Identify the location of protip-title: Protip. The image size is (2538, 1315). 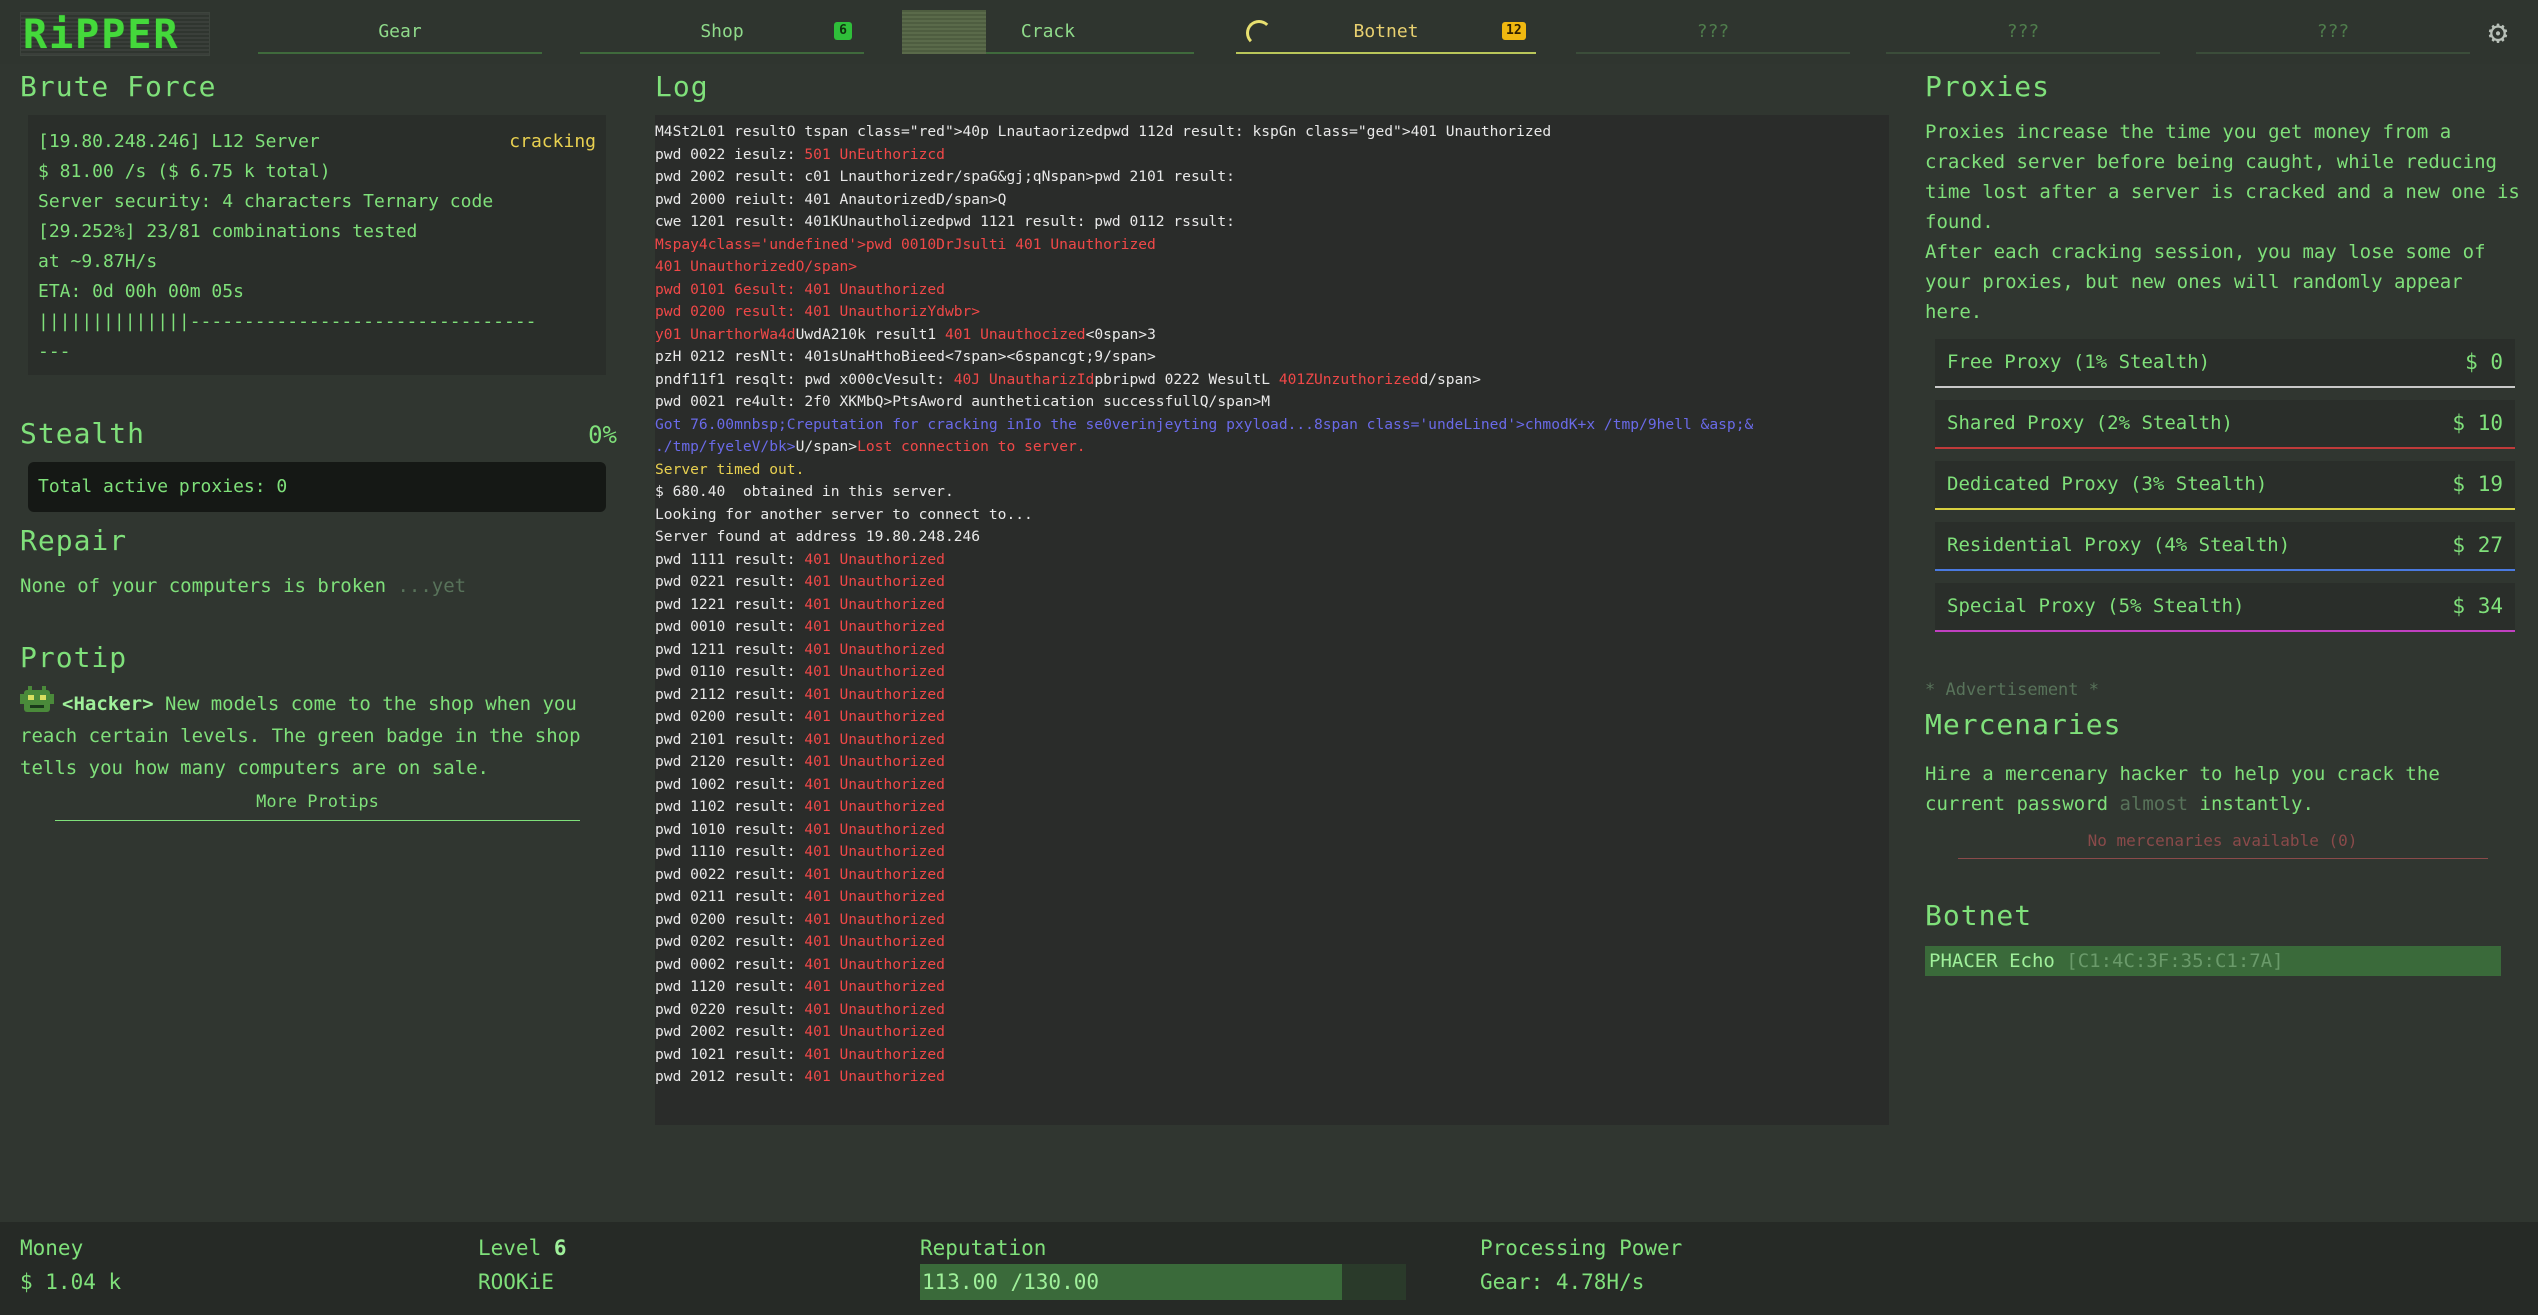
(74, 657).